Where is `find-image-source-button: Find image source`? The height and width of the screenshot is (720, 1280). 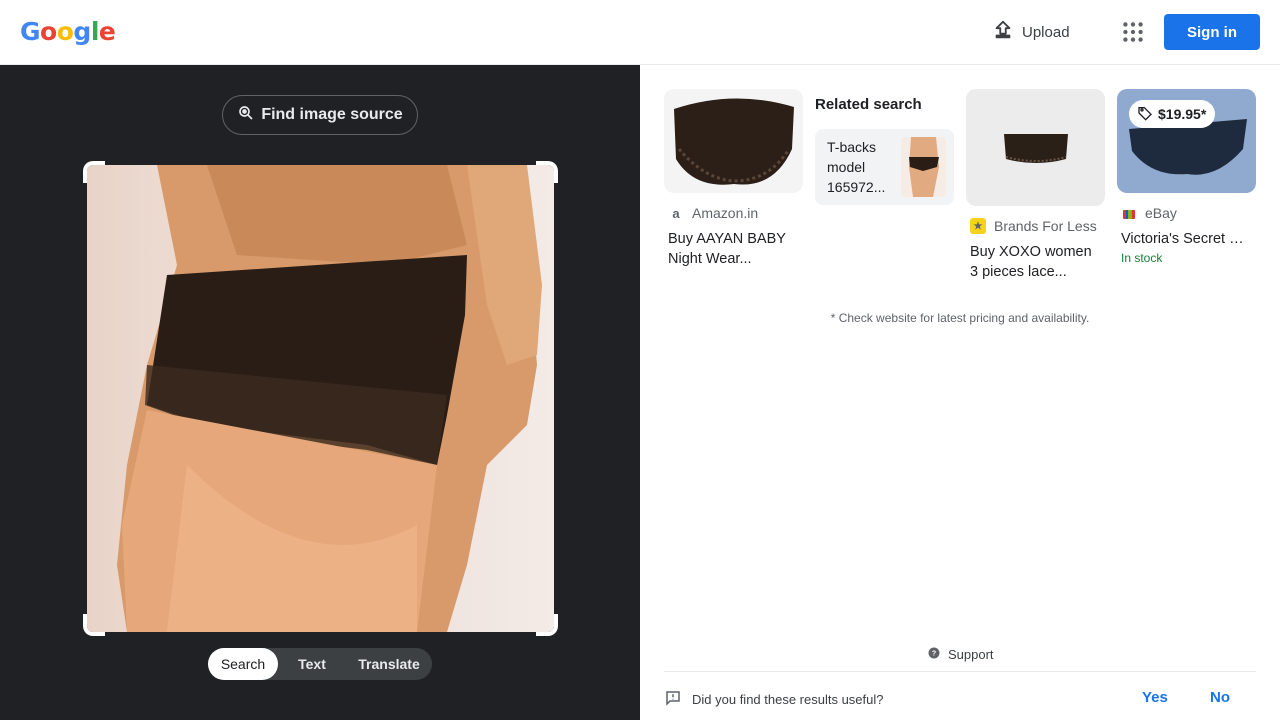
find-image-source-button: Find image source is located at coordinates (320, 115).